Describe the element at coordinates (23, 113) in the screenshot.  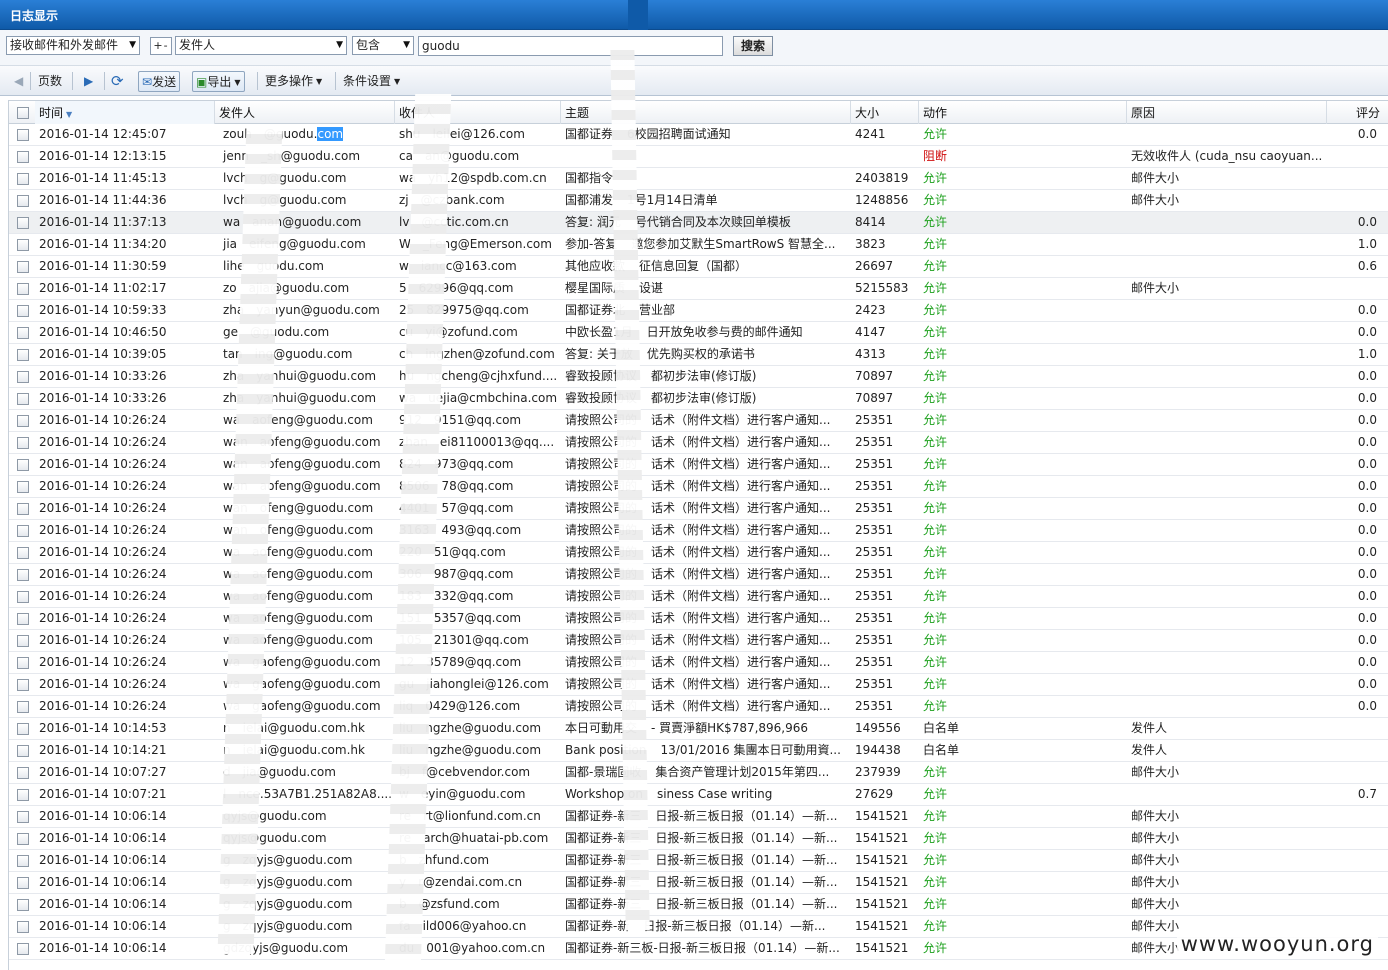
I see `select-all-checkbox` at that location.